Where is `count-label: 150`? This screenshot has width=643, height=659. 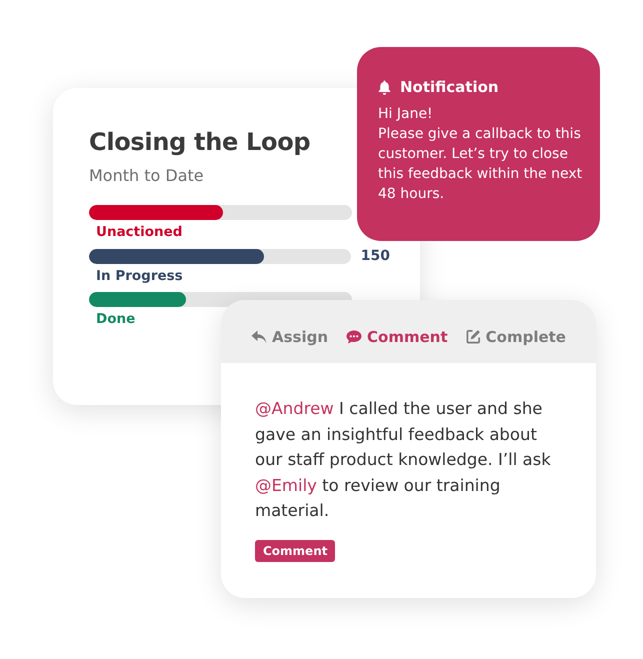 count-label: 150 is located at coordinates (375, 256).